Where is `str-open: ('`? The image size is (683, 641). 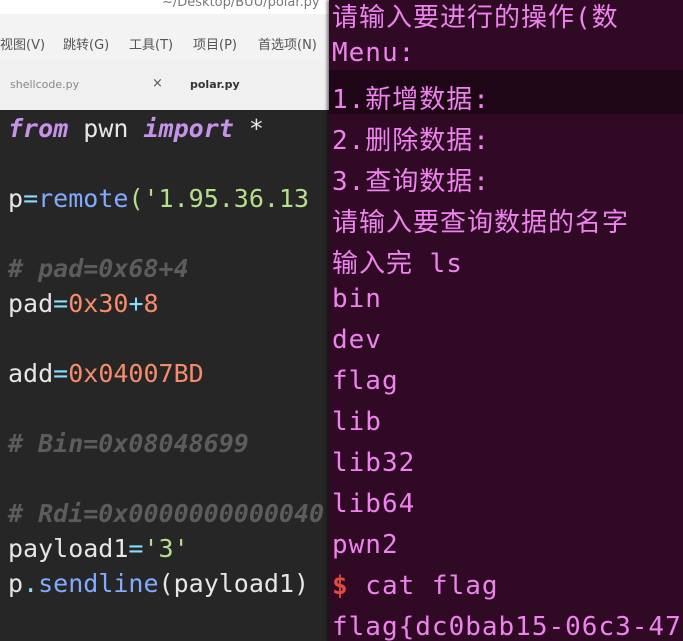
str-open: (' is located at coordinates (143, 198).